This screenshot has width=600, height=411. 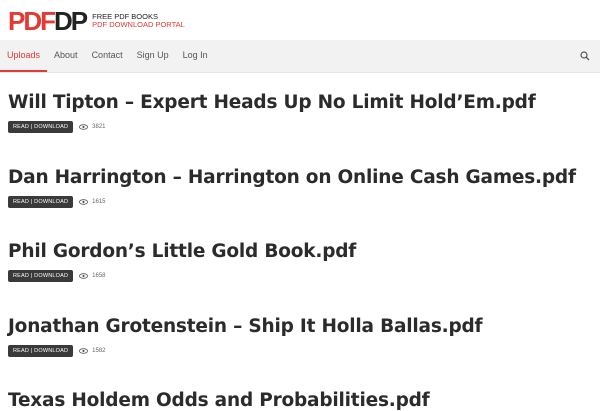 What do you see at coordinates (66, 55) in the screenshot?
I see `nav-item-about: About` at bounding box center [66, 55].